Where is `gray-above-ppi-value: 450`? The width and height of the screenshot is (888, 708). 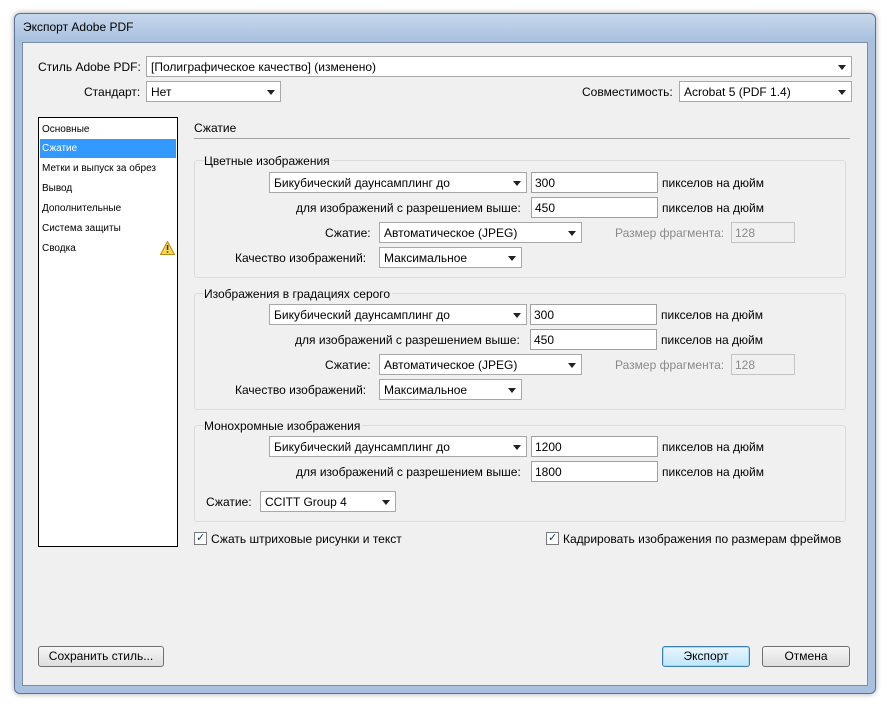 gray-above-ppi-value: 450 is located at coordinates (544, 340).